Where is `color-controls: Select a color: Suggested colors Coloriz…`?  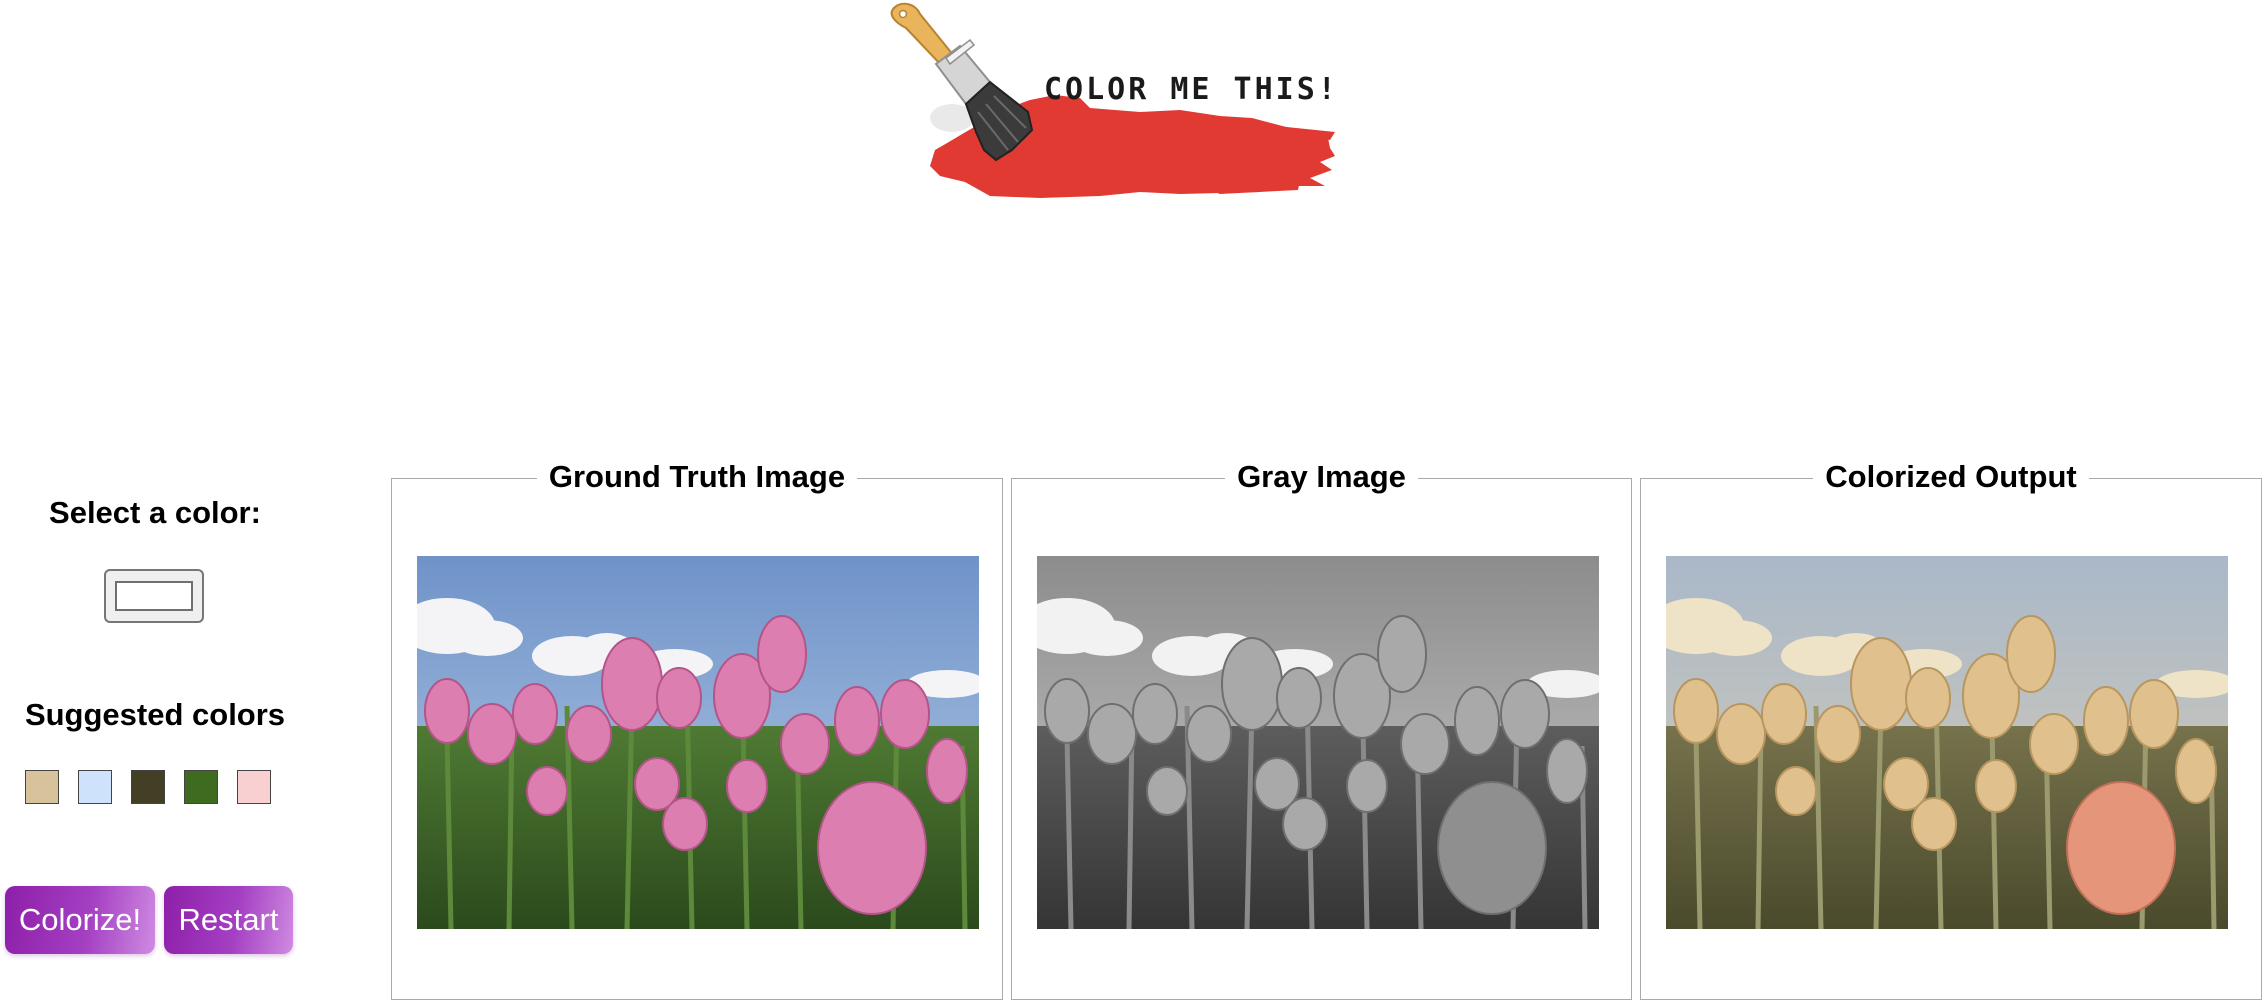
color-controls: Select a color: Suggested colors Coloriz… is located at coordinates (155, 743).